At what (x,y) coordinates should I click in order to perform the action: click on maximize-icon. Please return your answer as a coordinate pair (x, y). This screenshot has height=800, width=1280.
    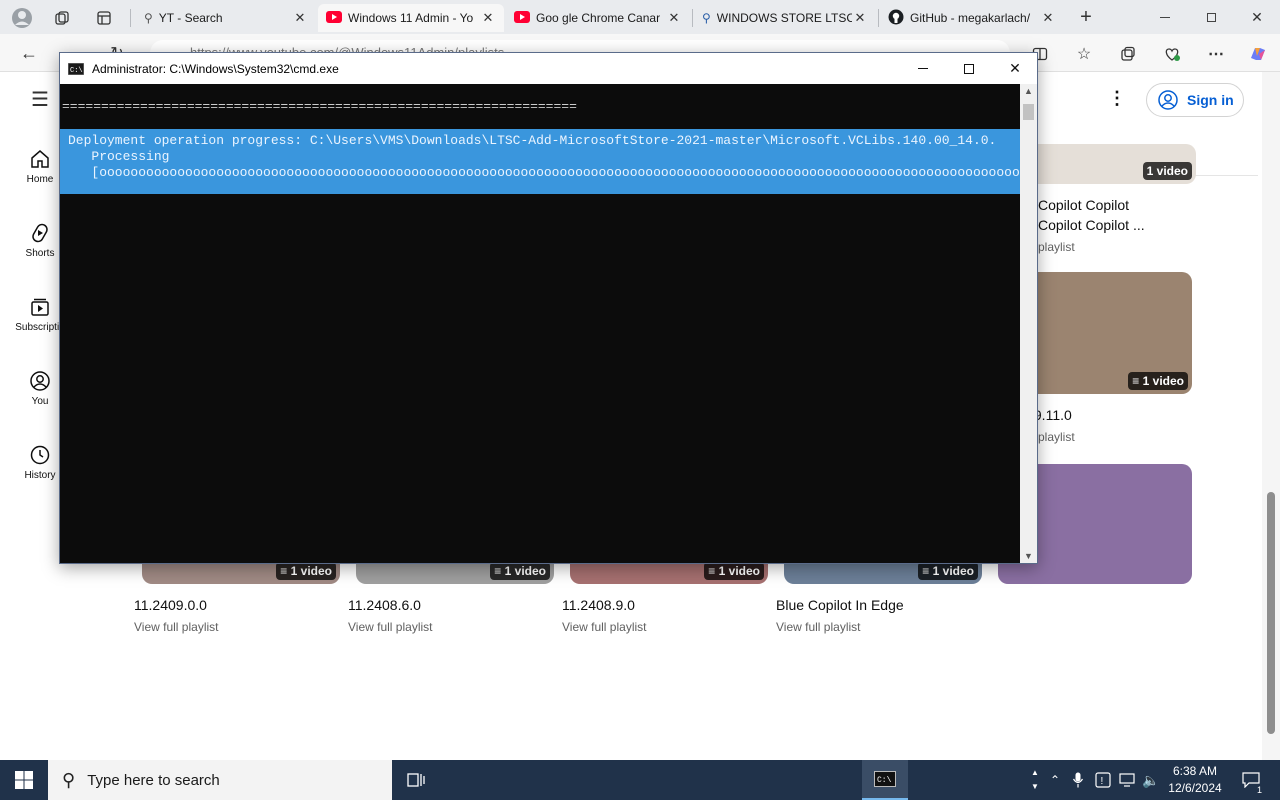
    Looking at the image, I should click on (969, 68).